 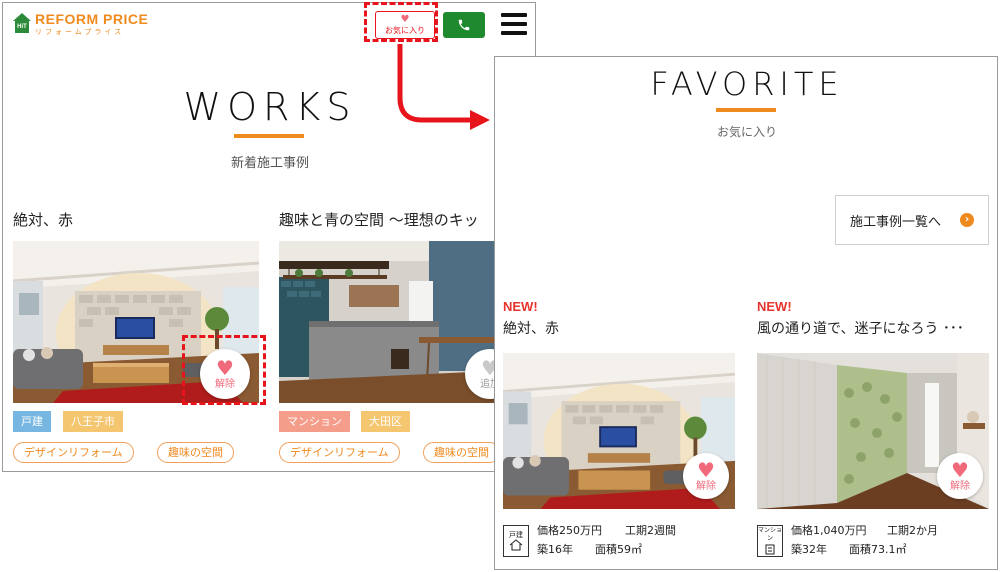 What do you see at coordinates (22, 24) in the screenshot?
I see `logo-house-icon: HiT` at bounding box center [22, 24].